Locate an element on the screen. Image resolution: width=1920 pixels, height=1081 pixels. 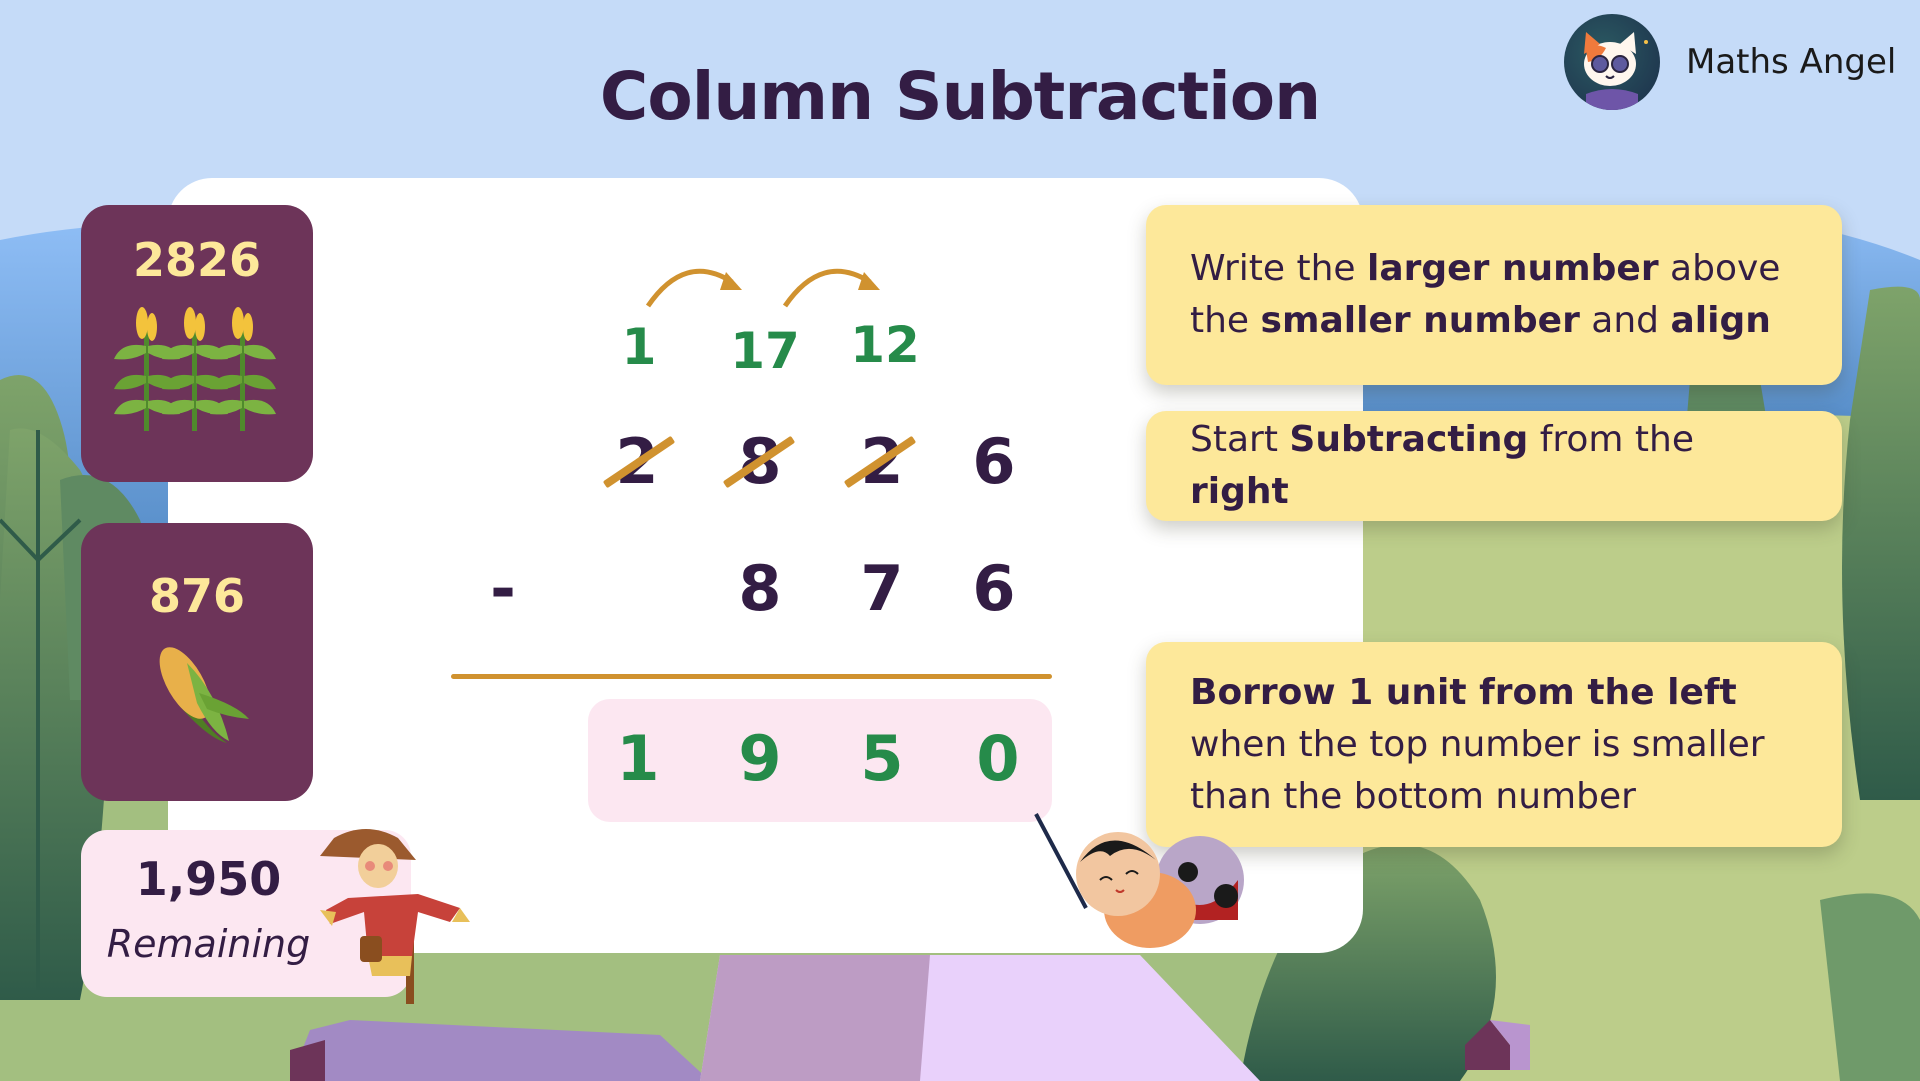
result-value: 1,950 is located at coordinates (208, 879).